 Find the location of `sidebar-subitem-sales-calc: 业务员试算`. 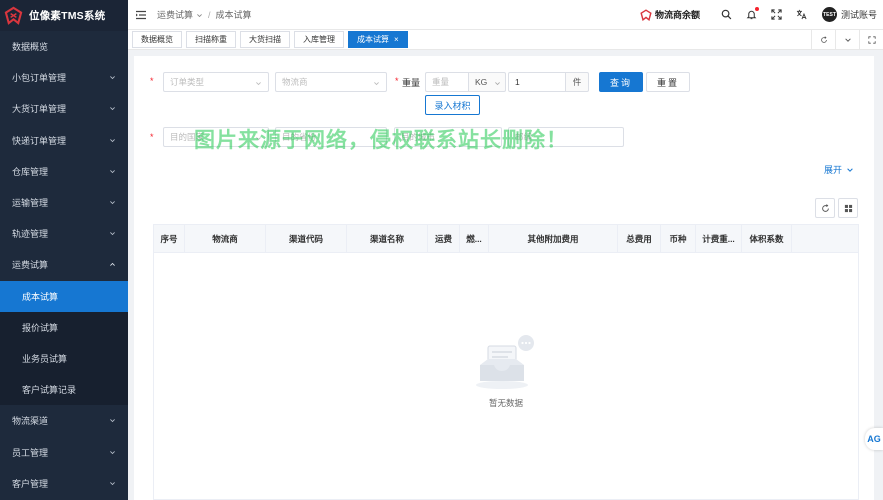

sidebar-subitem-sales-calc: 业务员试算 is located at coordinates (64, 358).